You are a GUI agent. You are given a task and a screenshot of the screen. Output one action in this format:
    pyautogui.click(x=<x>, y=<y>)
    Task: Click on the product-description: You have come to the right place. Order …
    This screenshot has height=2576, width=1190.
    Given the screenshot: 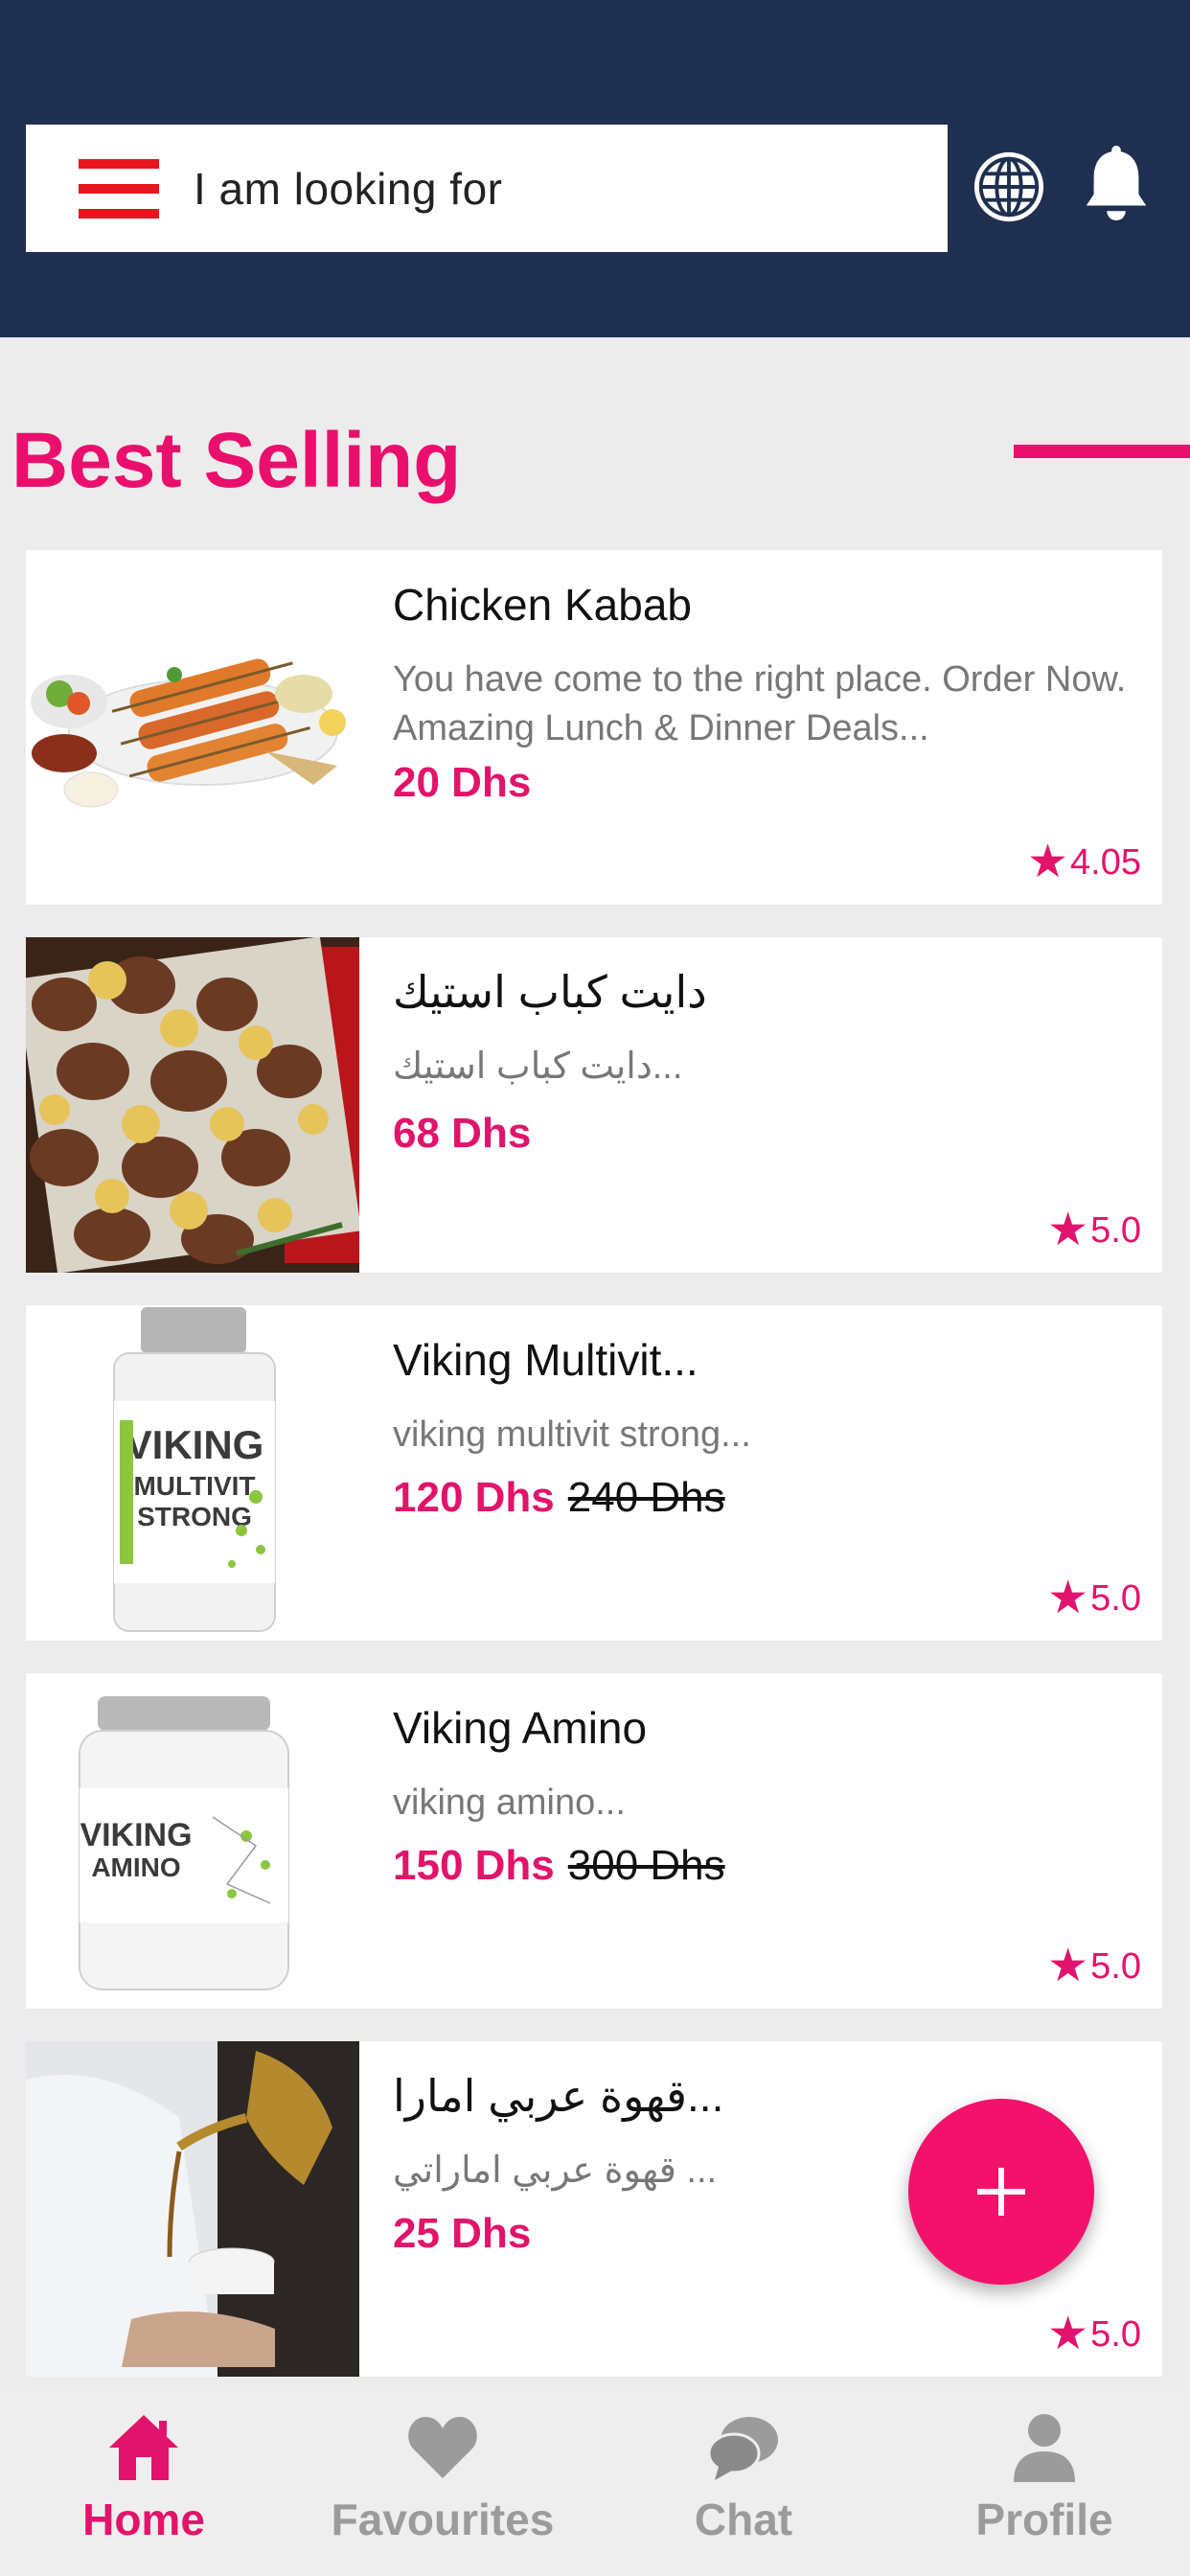 What is the action you would take?
    pyautogui.click(x=760, y=703)
    